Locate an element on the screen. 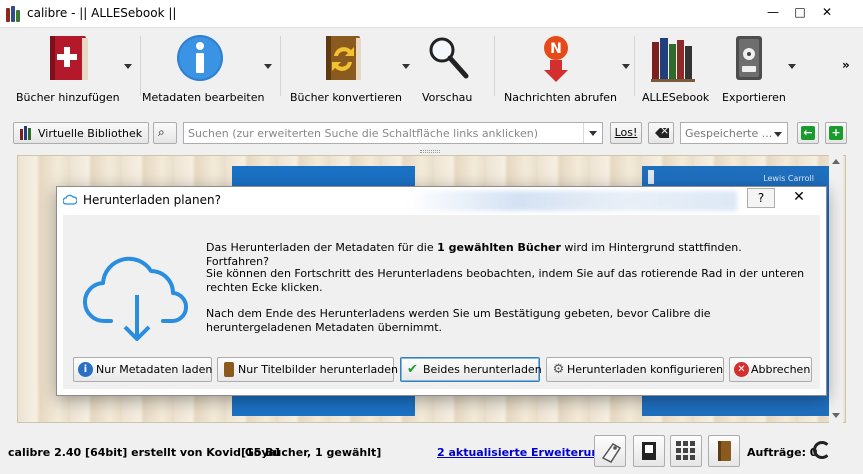 This screenshot has height=474, width=863. checkmark-icon: ✔ is located at coordinates (412, 369).